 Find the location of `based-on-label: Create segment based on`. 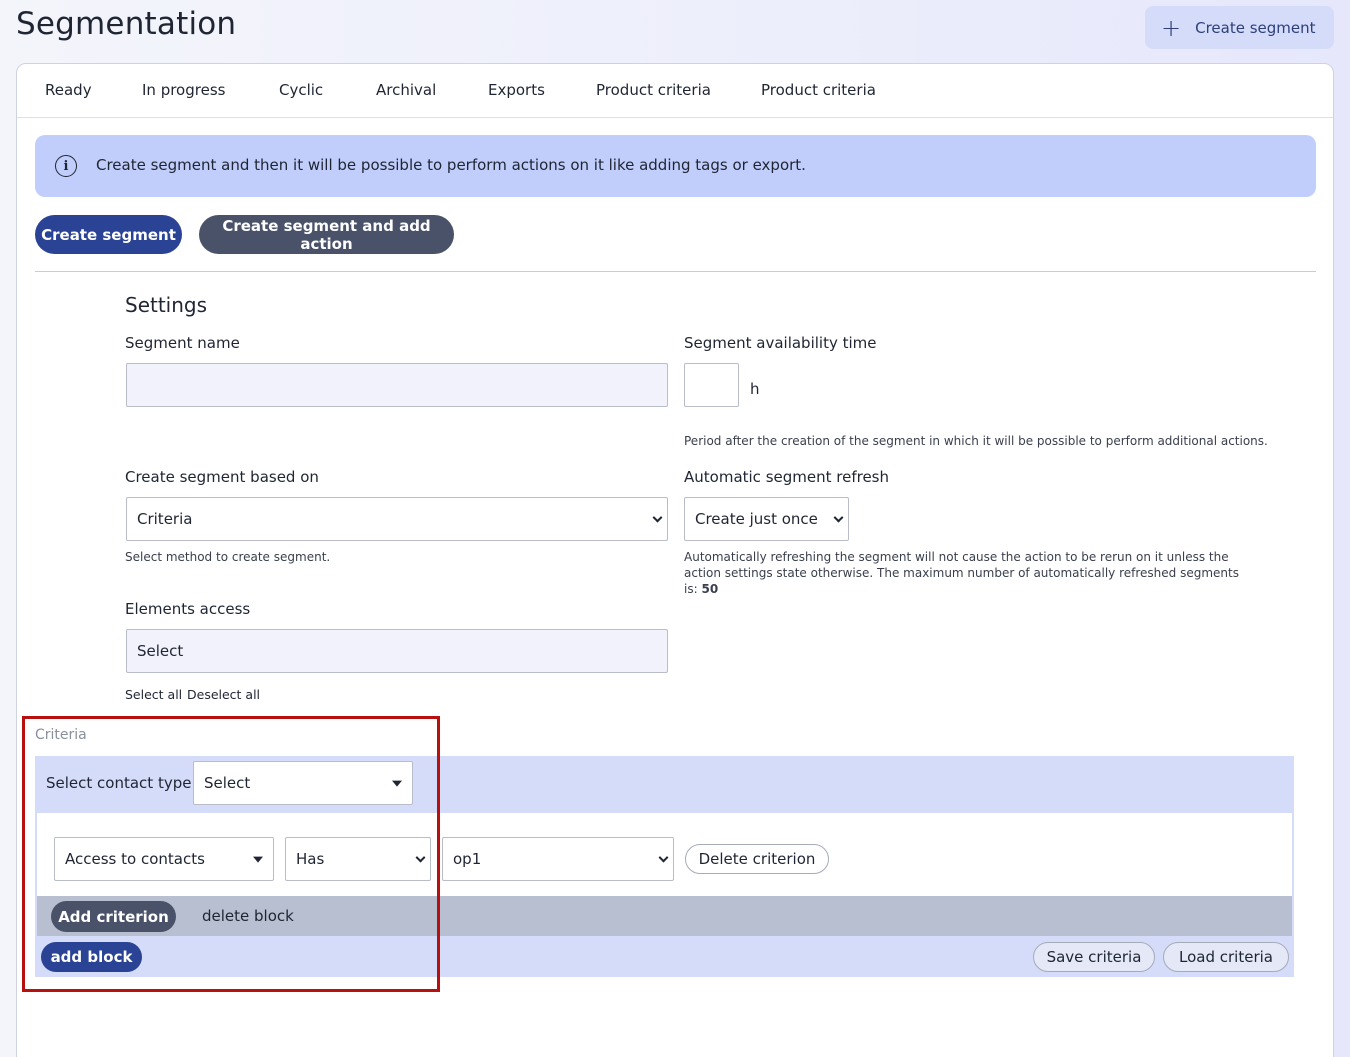

based-on-label: Create segment based on is located at coordinates (222, 477).